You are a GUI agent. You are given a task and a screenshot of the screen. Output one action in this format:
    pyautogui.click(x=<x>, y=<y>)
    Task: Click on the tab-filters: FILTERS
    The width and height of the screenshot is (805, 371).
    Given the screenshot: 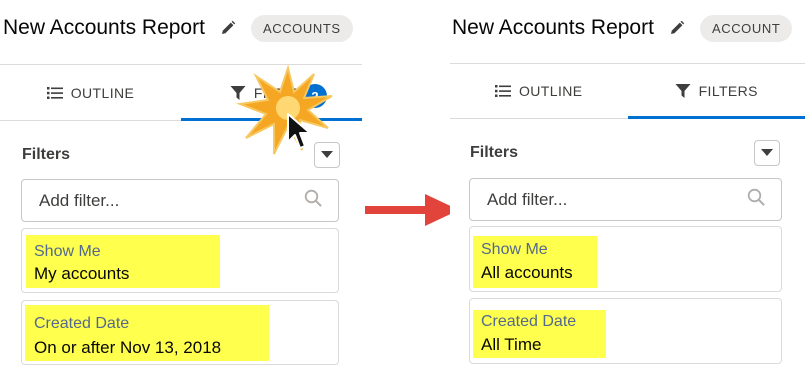 What is the action you would take?
    pyautogui.click(x=716, y=91)
    